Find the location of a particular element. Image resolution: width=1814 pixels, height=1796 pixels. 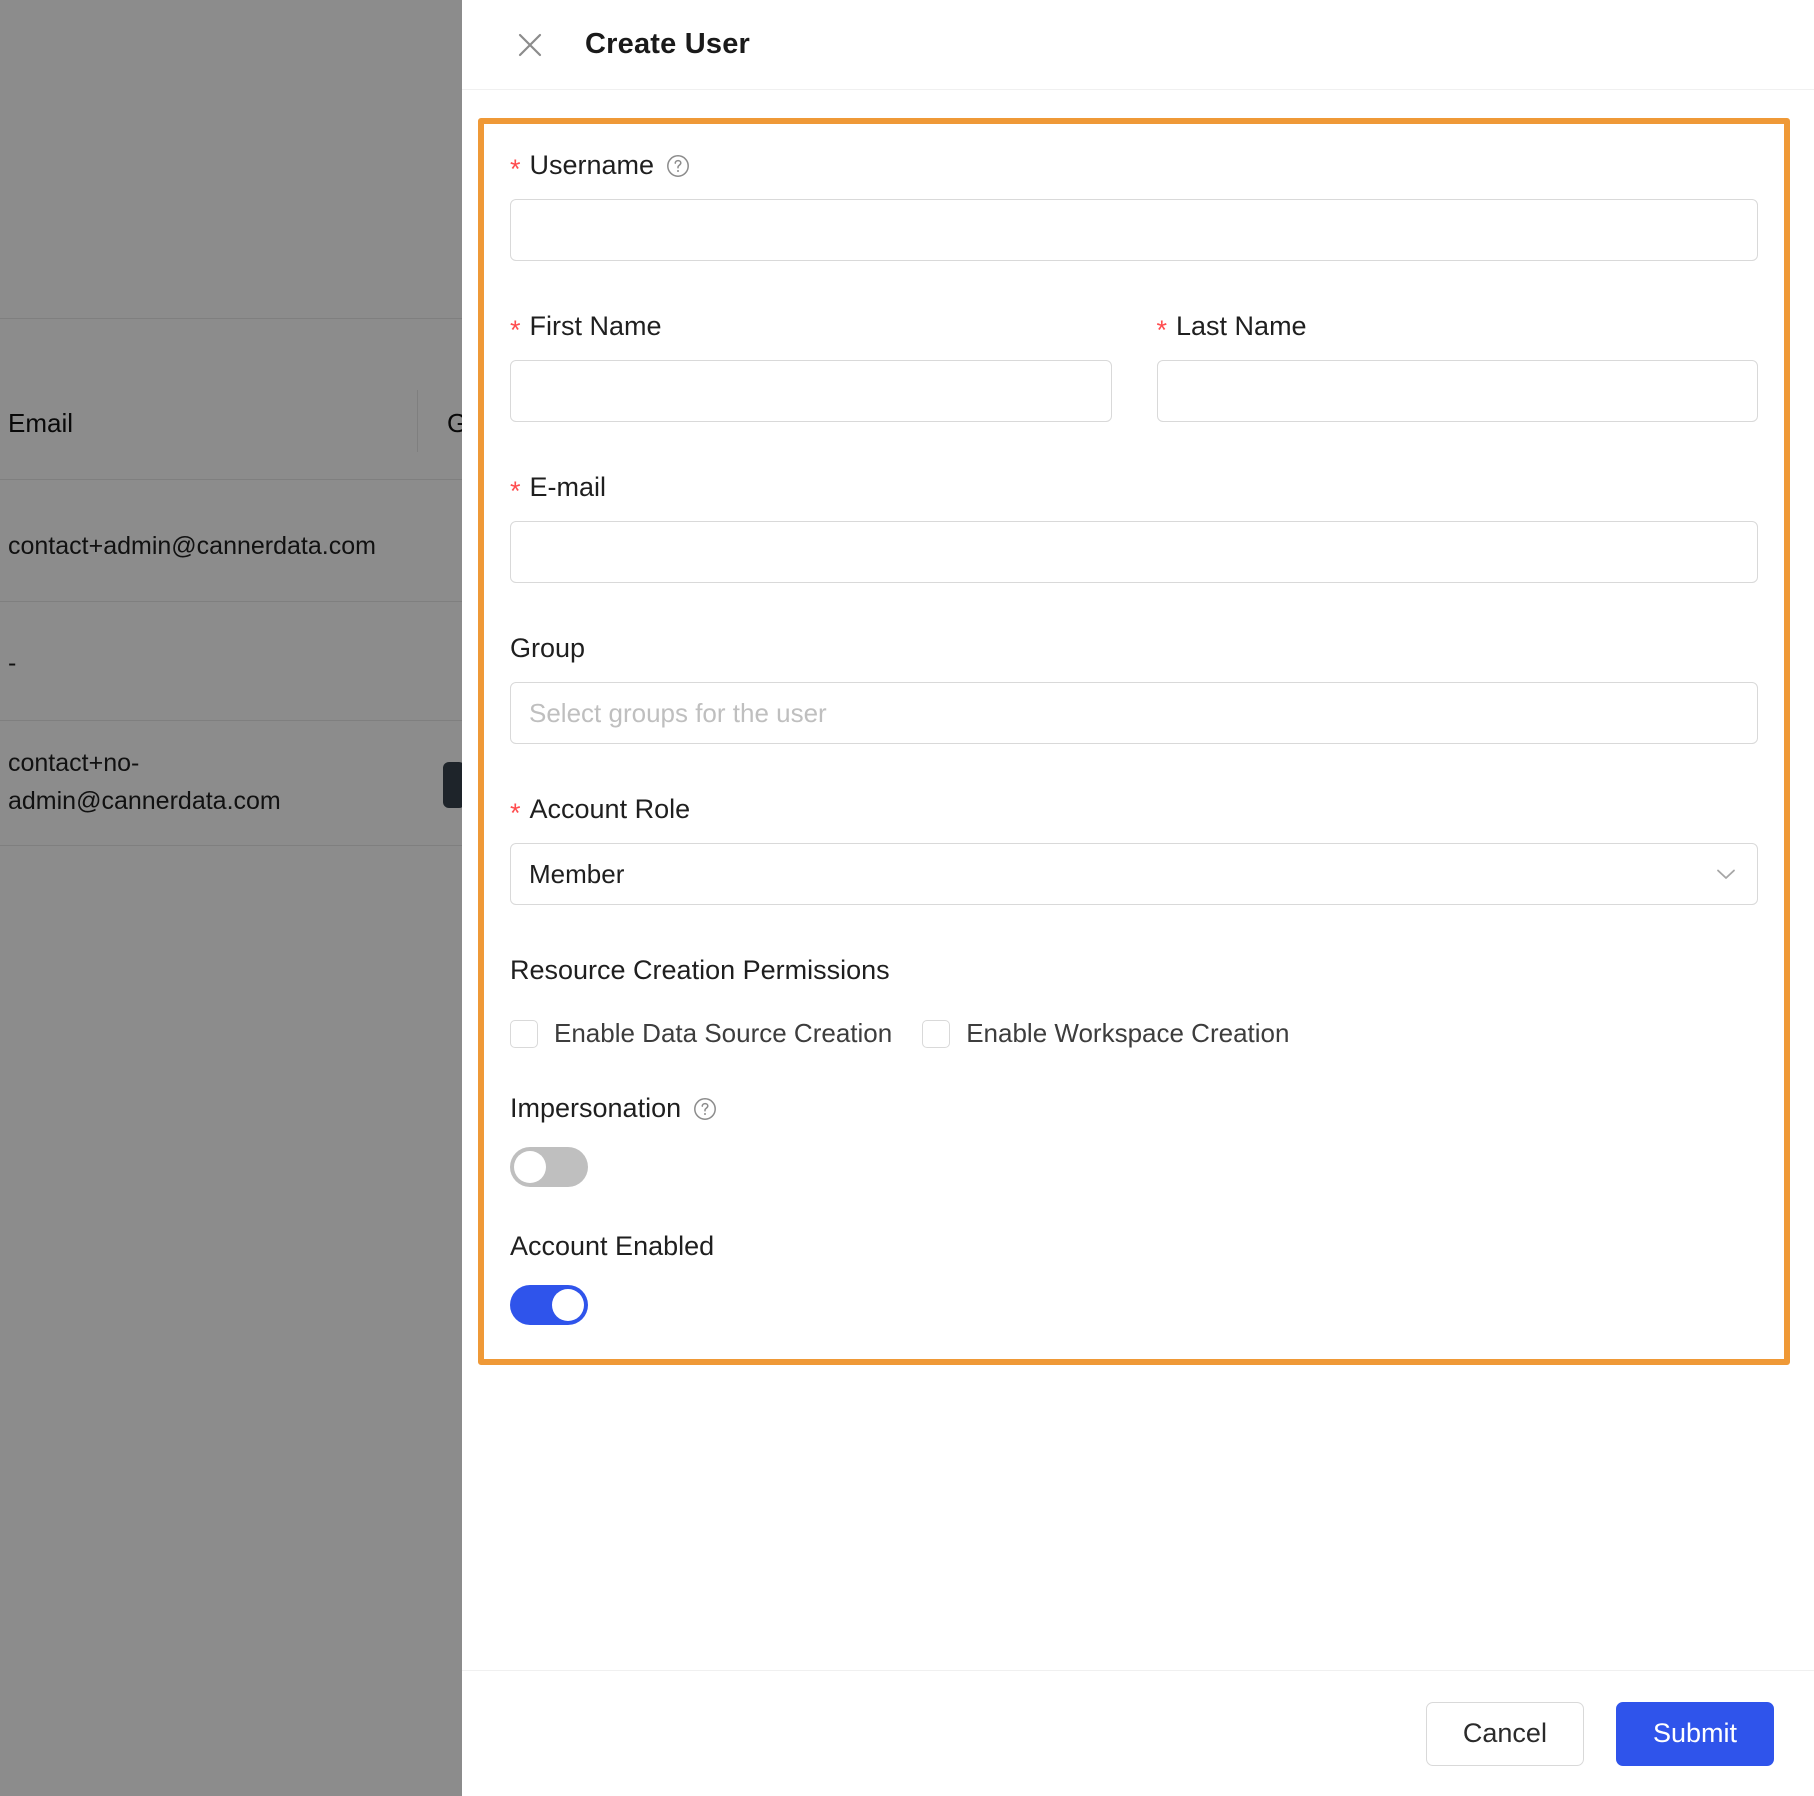

last-name-input is located at coordinates (1457, 391).